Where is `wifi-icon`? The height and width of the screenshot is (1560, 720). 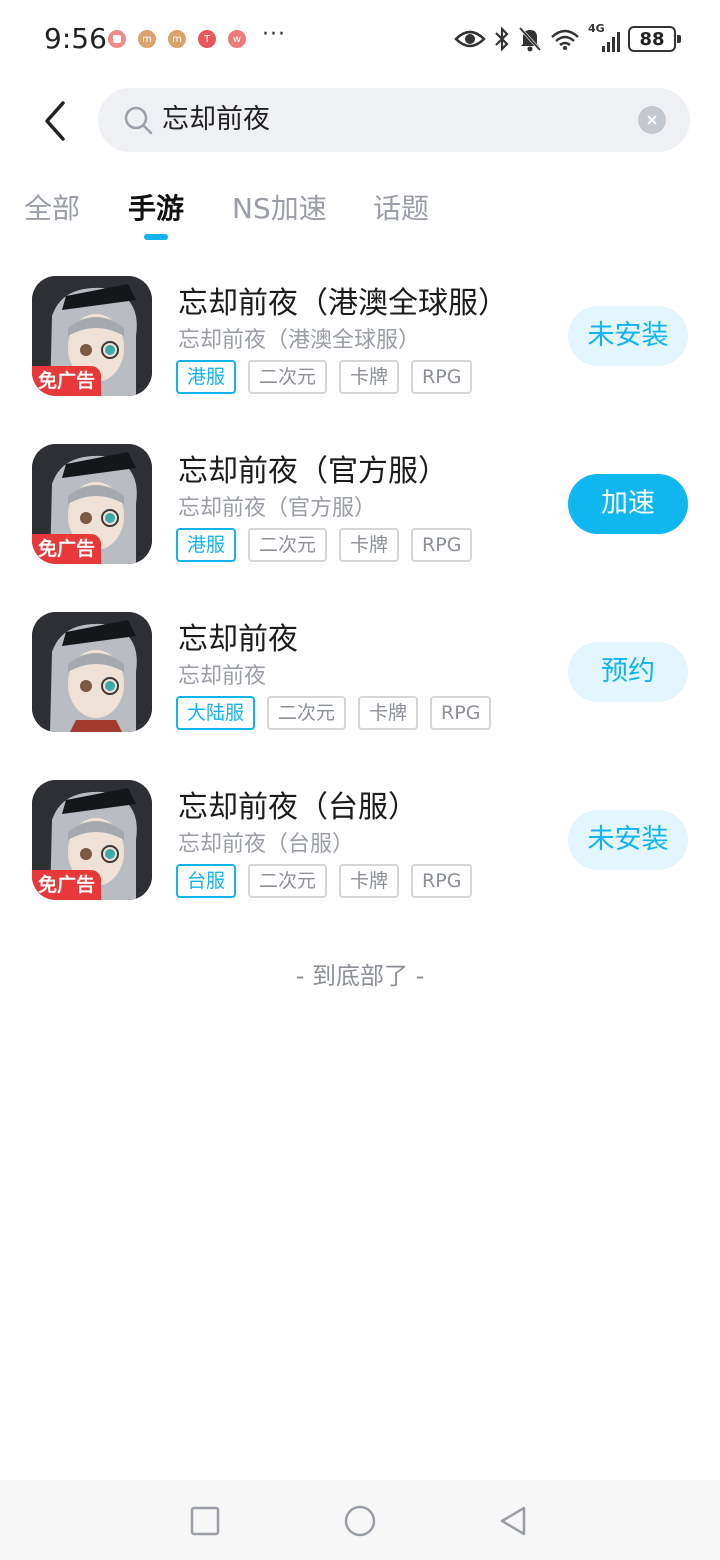
wifi-icon is located at coordinates (565, 39).